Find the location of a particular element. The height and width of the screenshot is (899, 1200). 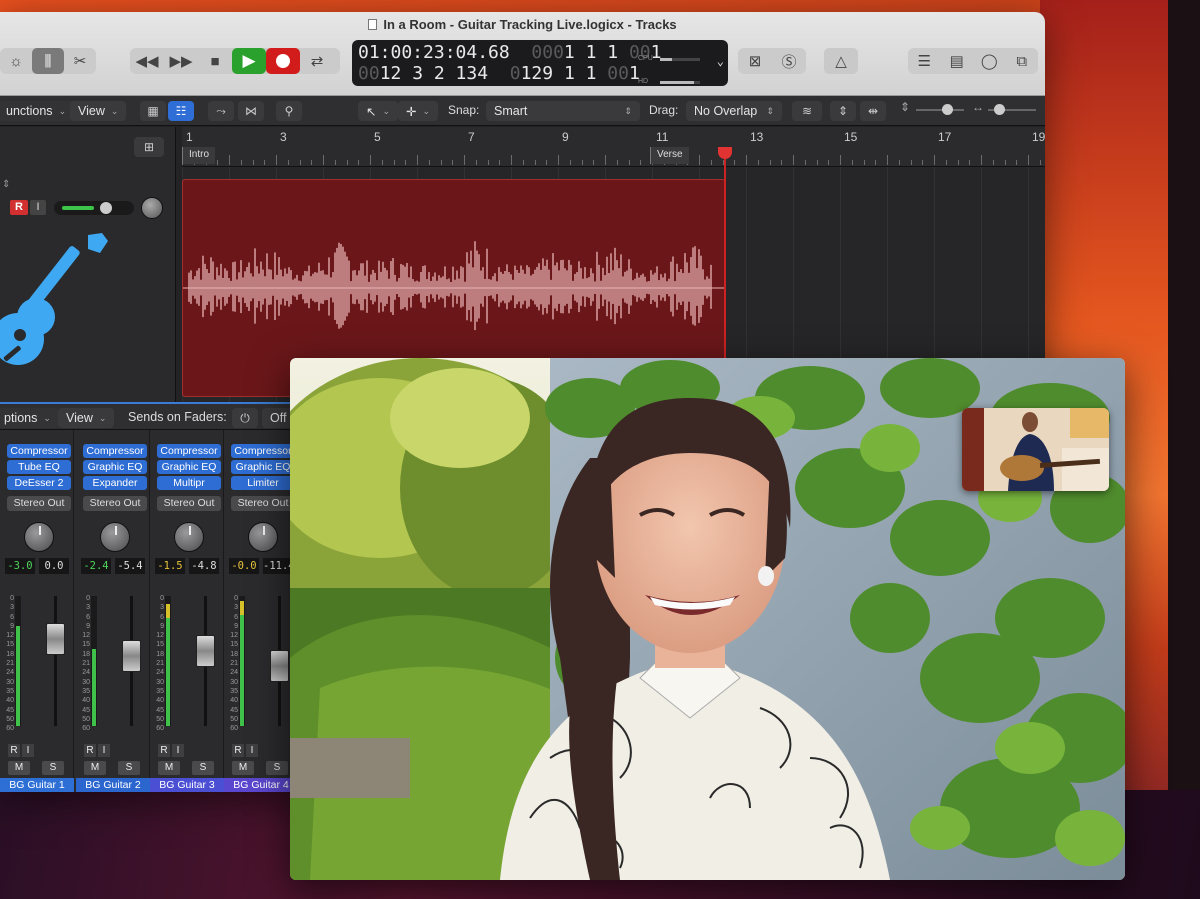

meter-scale: 0 3 6 9 12 15 18 21 24 30 35 40 45 50 60 is located at coordinates (234, 664).